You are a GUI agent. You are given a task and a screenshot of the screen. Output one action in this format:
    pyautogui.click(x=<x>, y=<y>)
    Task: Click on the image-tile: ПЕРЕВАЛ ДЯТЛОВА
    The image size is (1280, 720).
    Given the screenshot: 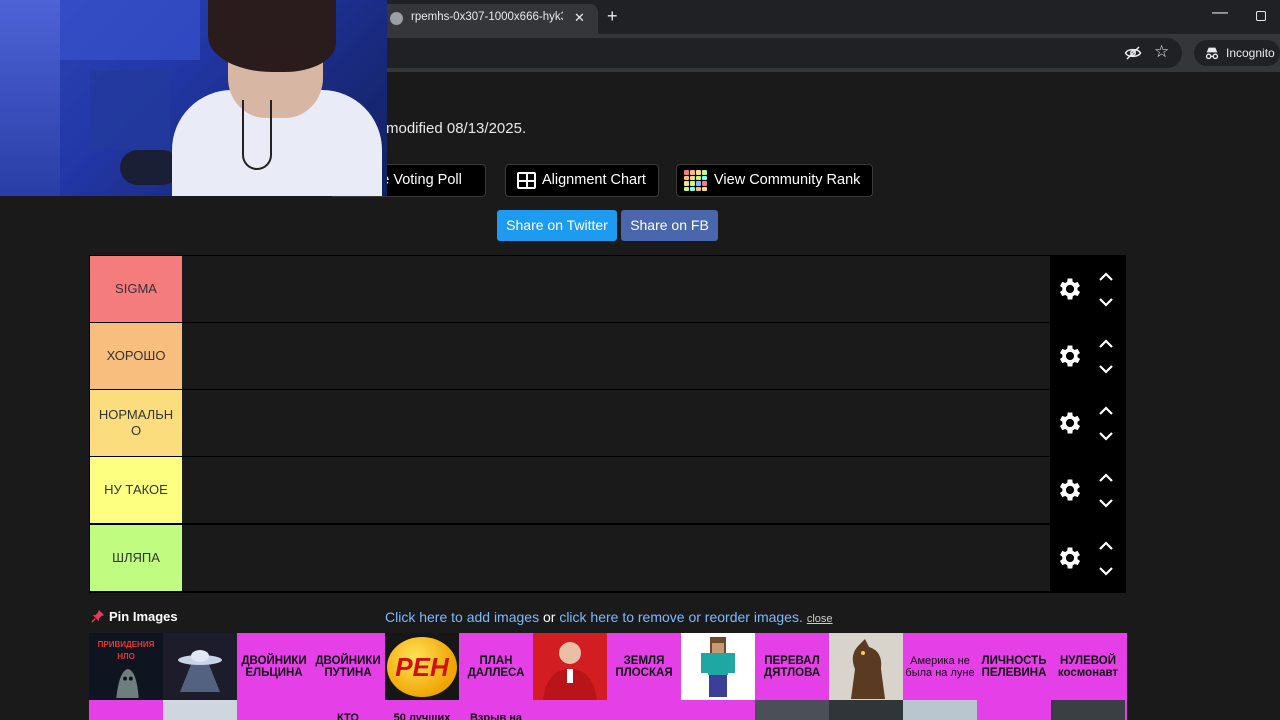 What is the action you would take?
    pyautogui.click(x=792, y=666)
    